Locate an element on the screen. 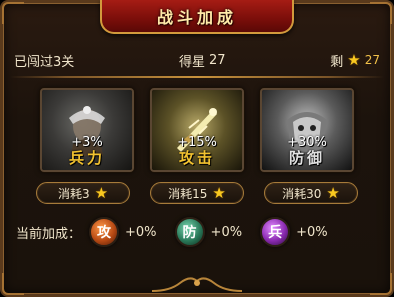  attack-label: 攻击 is located at coordinates (196, 158).